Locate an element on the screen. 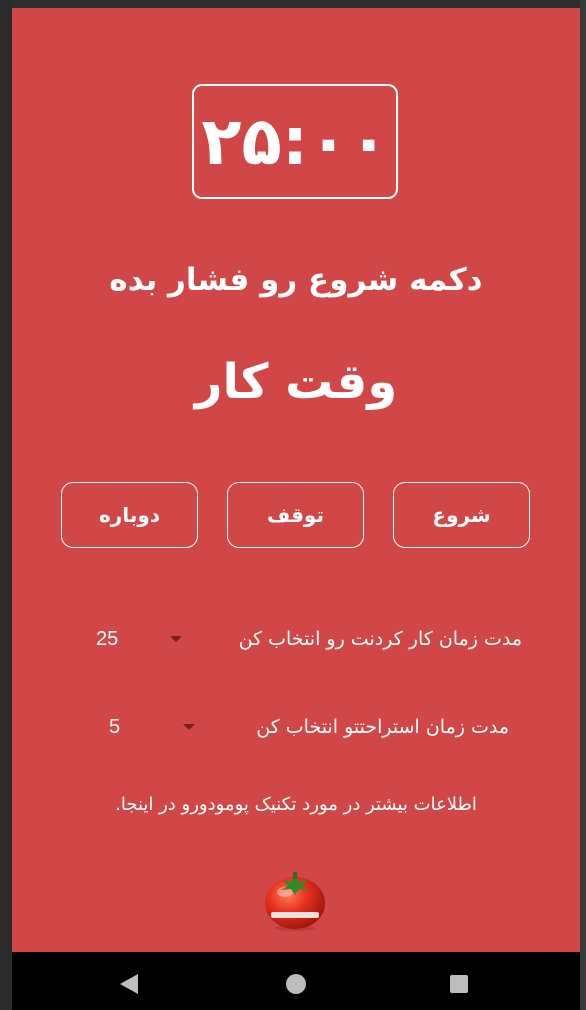 The width and height of the screenshot is (586, 1010). work-duration-select: 25 is located at coordinates (107, 639).